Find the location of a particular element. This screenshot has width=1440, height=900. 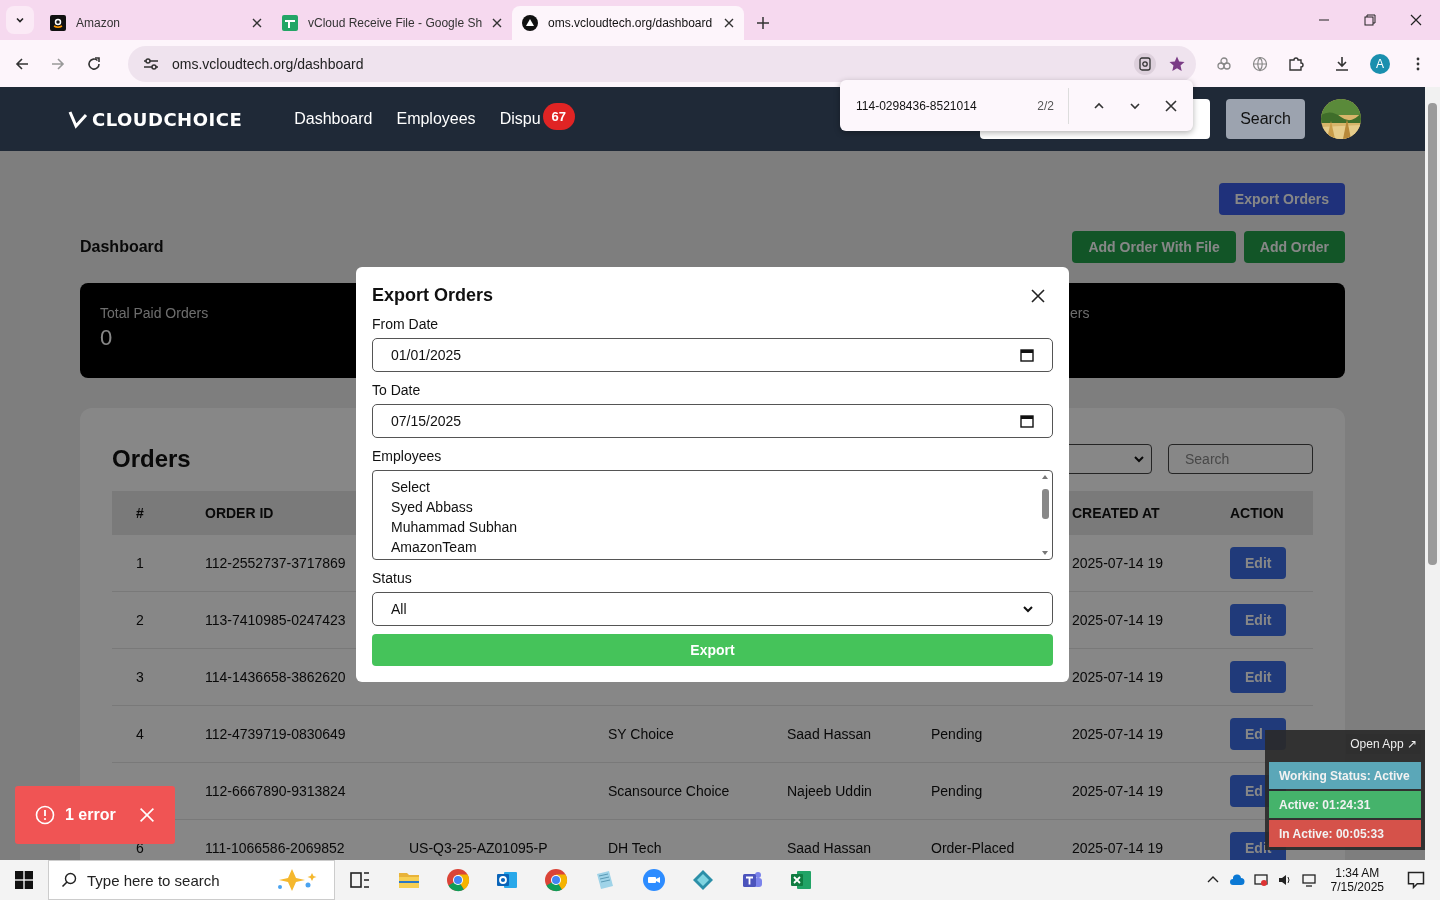

restore-icon is located at coordinates (1370, 20).